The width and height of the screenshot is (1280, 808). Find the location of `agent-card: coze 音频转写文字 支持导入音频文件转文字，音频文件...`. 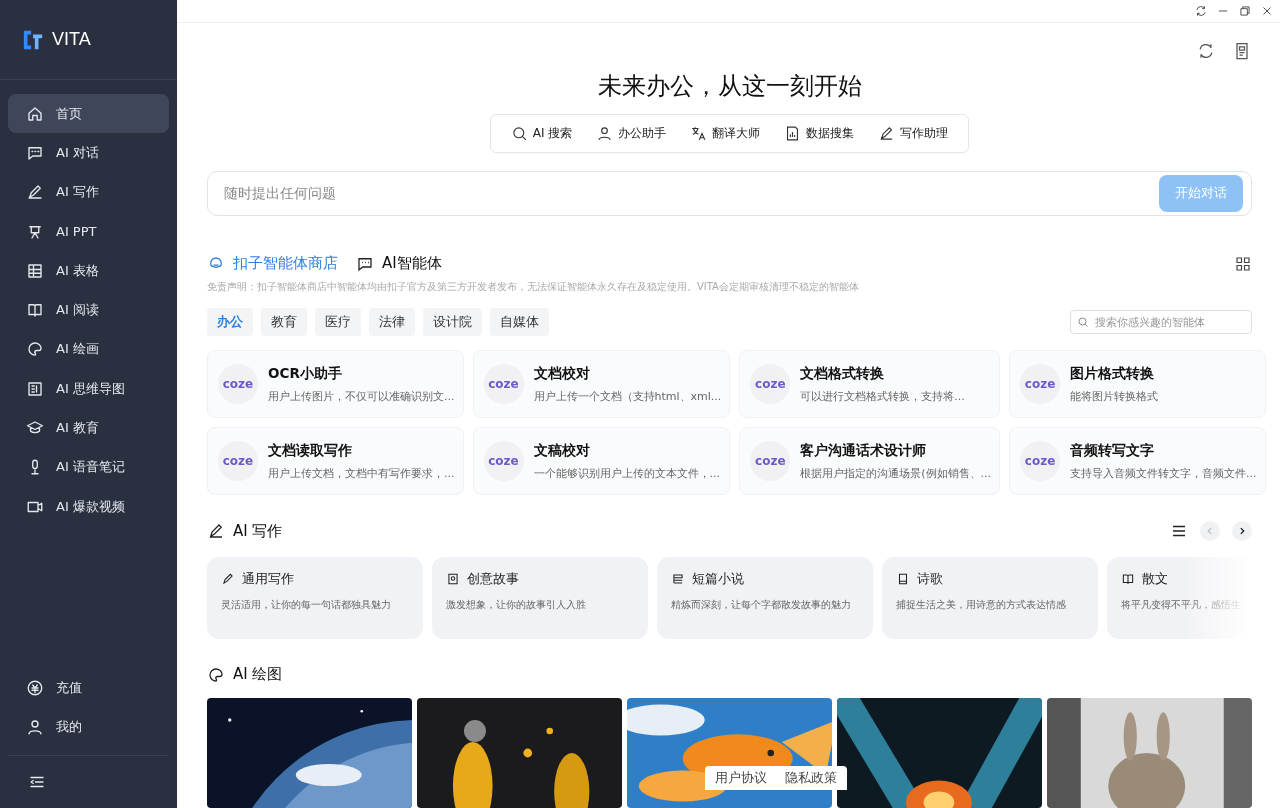

agent-card: coze 音频转写文字 支持导入音频文件转文字，音频文件... is located at coordinates (1137, 461).